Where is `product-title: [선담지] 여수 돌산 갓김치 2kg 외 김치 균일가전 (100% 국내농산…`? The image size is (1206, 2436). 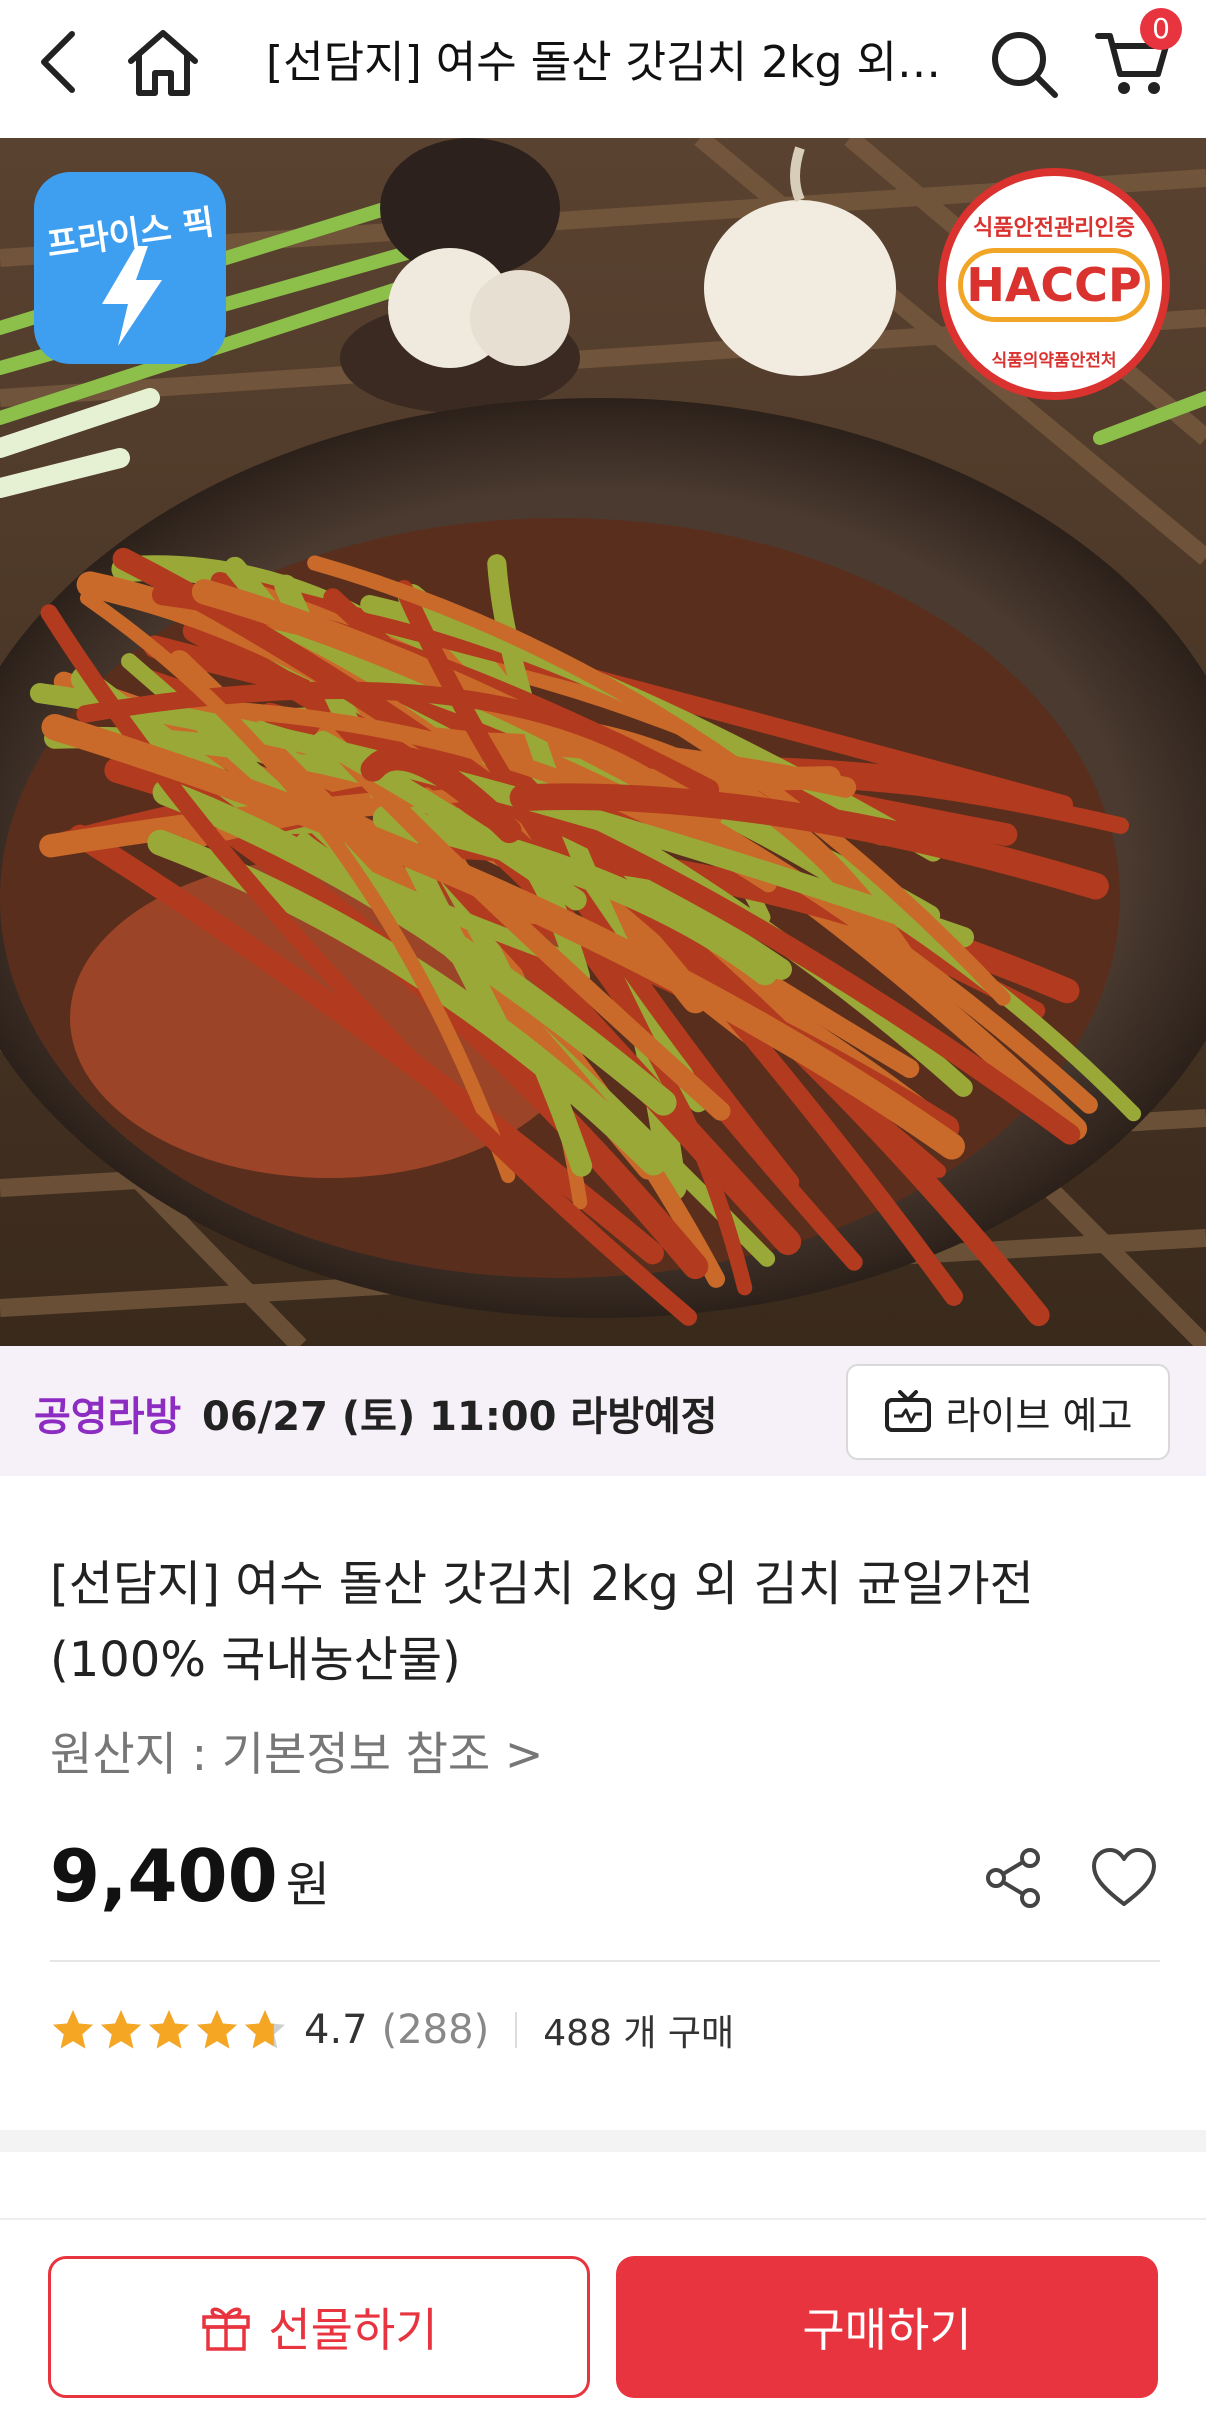 product-title: [선담지] 여수 돌산 갓김치 2kg 외 김치 균일가전 (100% 국내농산… is located at coordinates (542, 1622).